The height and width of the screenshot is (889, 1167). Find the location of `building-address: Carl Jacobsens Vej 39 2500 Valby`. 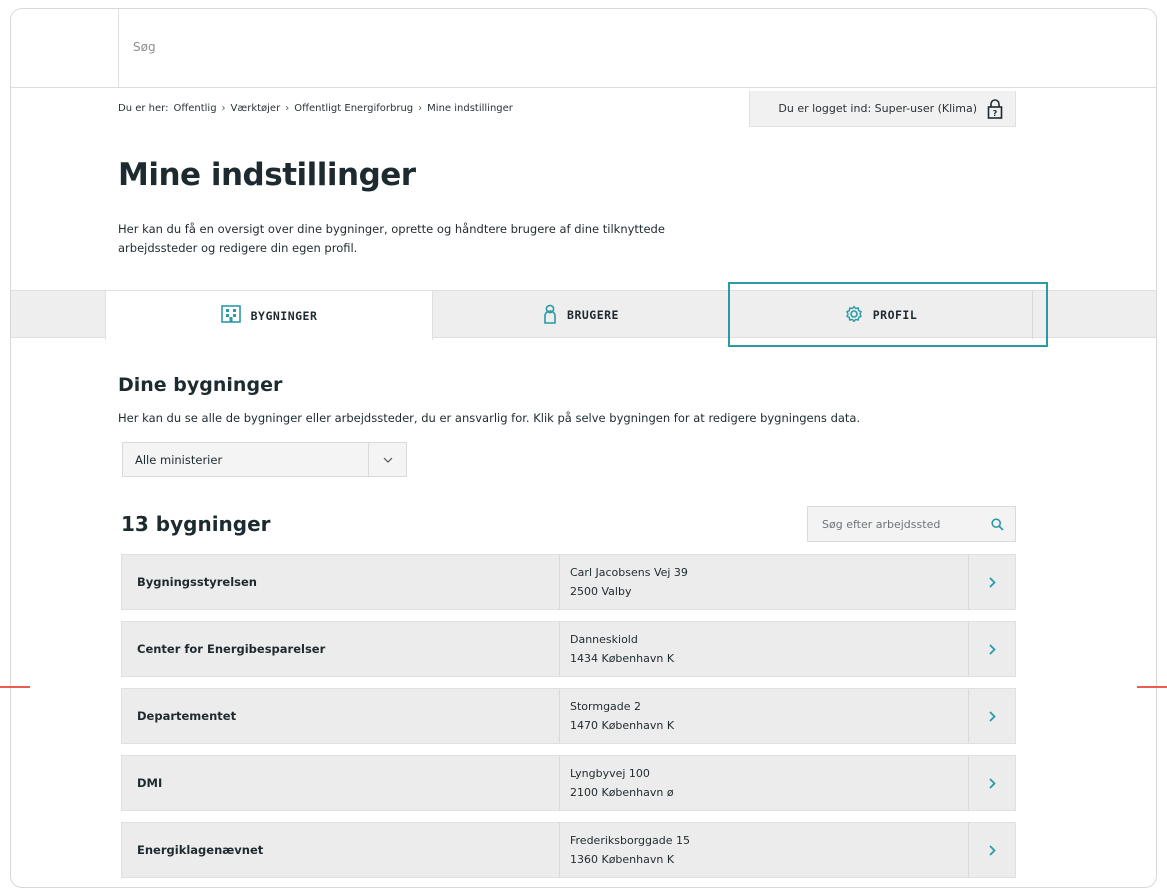

building-address: Carl Jacobsens Vej 39 2500 Valby is located at coordinates (763, 582).